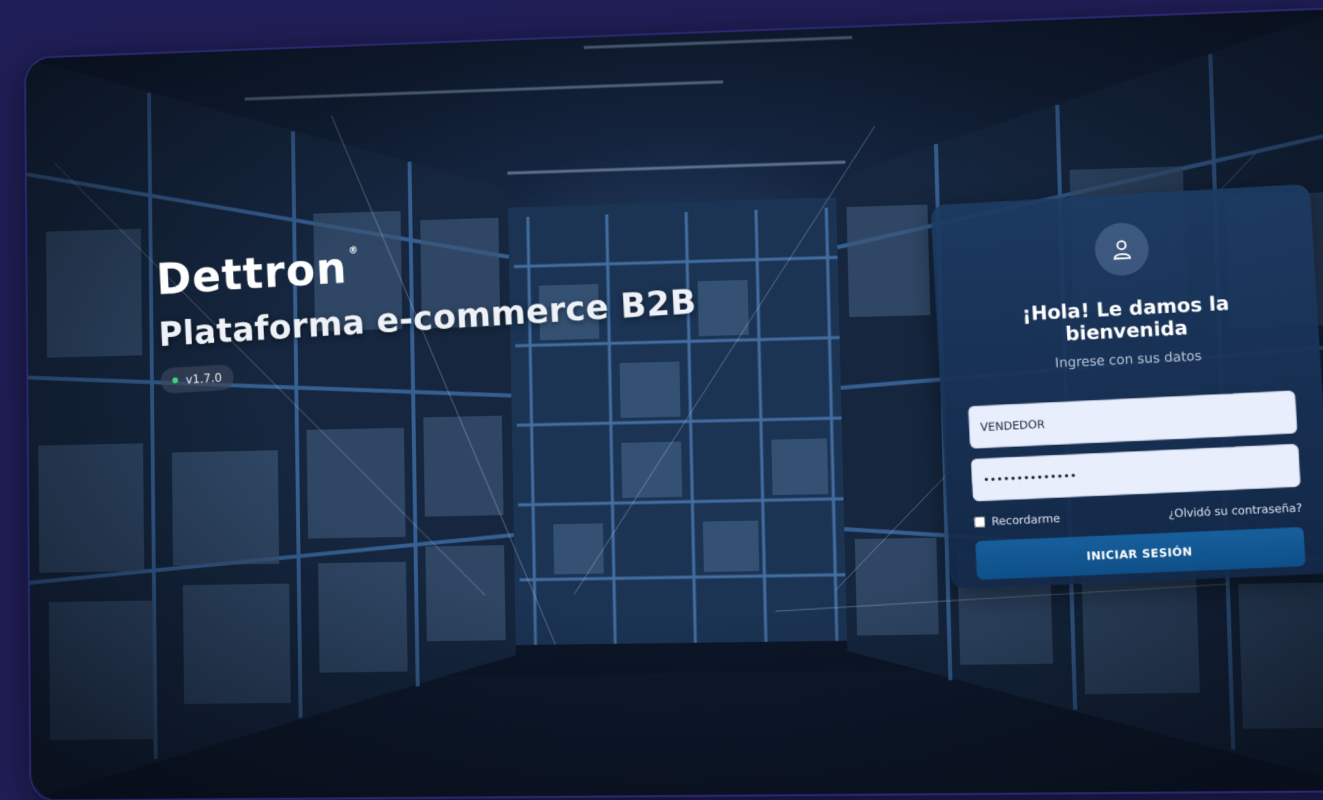 The image size is (1323, 800). What do you see at coordinates (1125, 319) in the screenshot?
I see `welcome-heading: ¡Hola! Le damos la bienvenida` at bounding box center [1125, 319].